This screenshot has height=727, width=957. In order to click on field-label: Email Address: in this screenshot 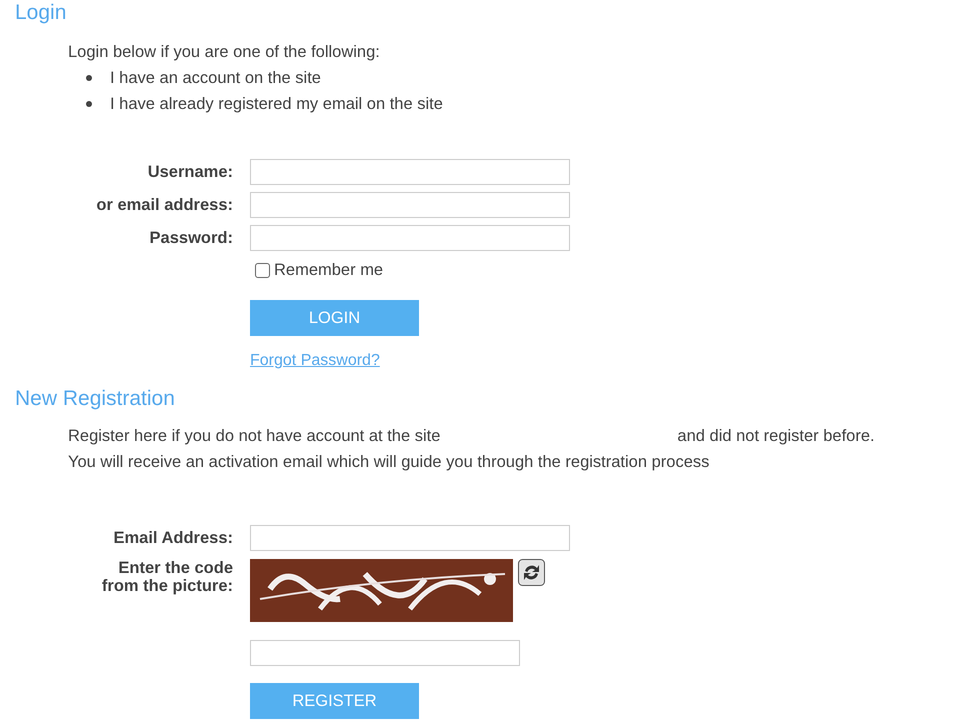, I will do `click(173, 537)`.